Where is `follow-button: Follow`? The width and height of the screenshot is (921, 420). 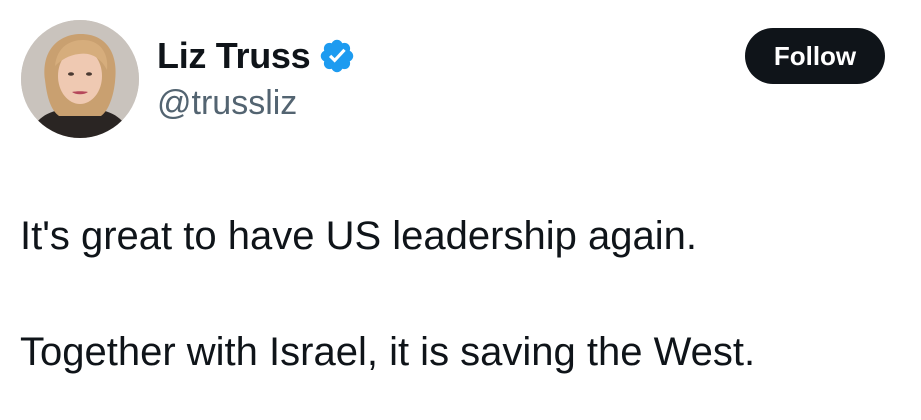
follow-button: Follow is located at coordinates (815, 56).